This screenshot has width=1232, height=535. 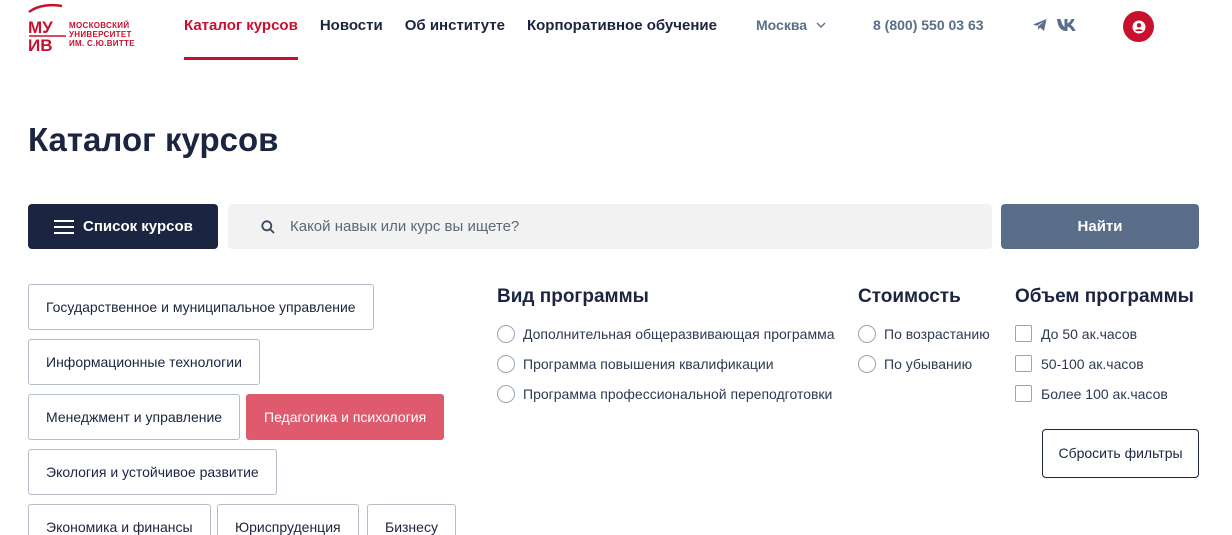 I want to click on logo-line: ИМ. С.Ю.ВИТТЕ, so click(x=102, y=43).